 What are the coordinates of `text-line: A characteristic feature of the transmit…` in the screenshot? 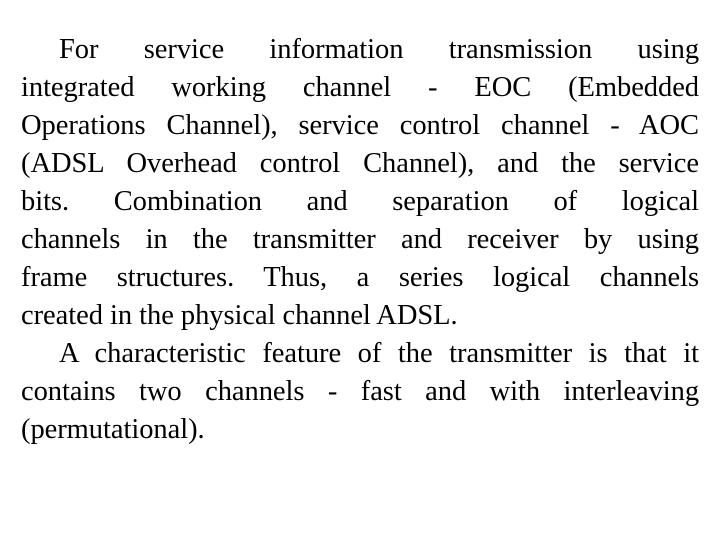 It's located at (360, 354).